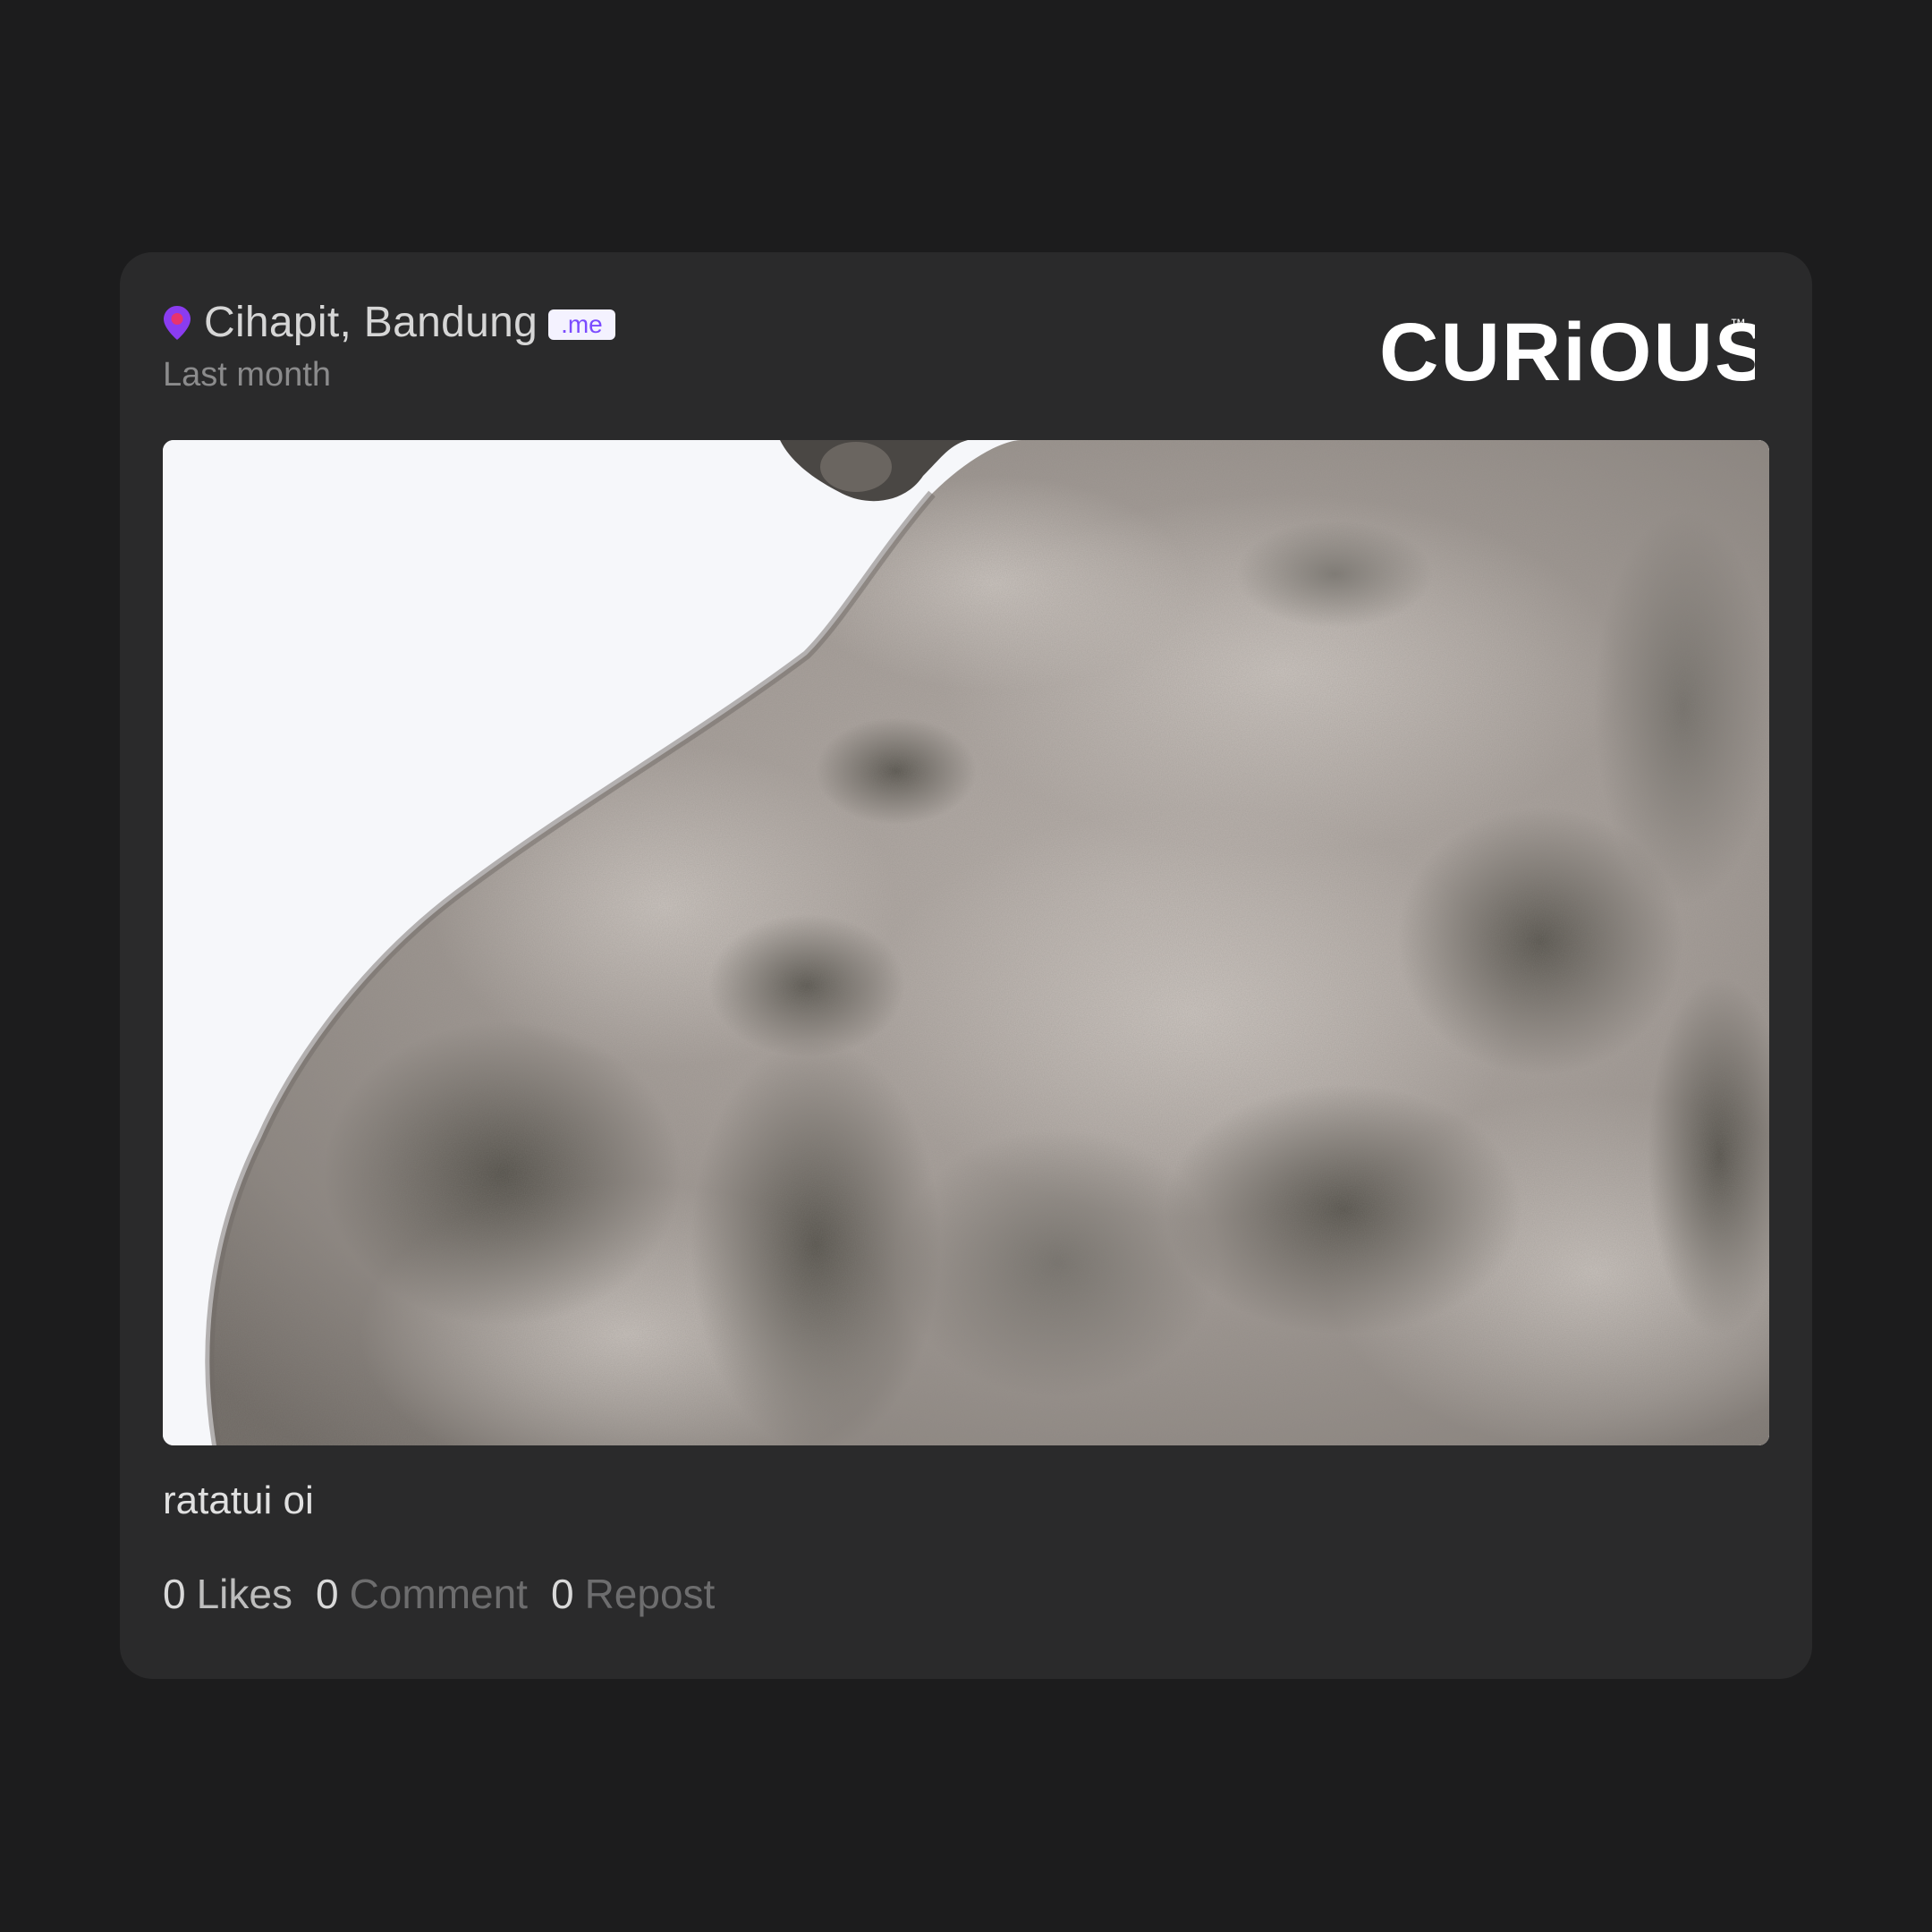  I want to click on comment-stat: 0 Comment, so click(422, 1594).